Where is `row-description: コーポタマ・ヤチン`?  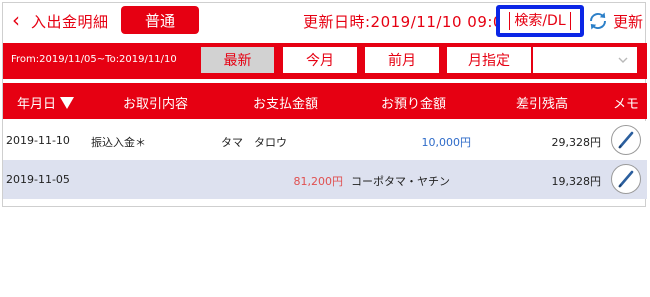 row-description: コーポタマ・ヤチン is located at coordinates (400, 181).